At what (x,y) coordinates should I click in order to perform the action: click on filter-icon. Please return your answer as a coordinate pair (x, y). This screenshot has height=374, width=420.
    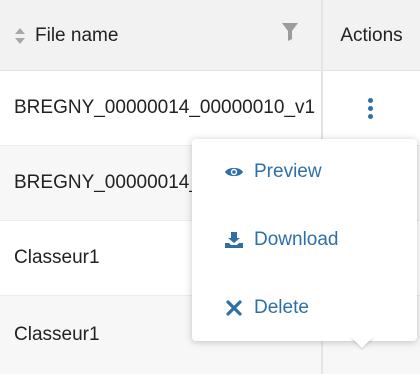
    Looking at the image, I should click on (290, 34).